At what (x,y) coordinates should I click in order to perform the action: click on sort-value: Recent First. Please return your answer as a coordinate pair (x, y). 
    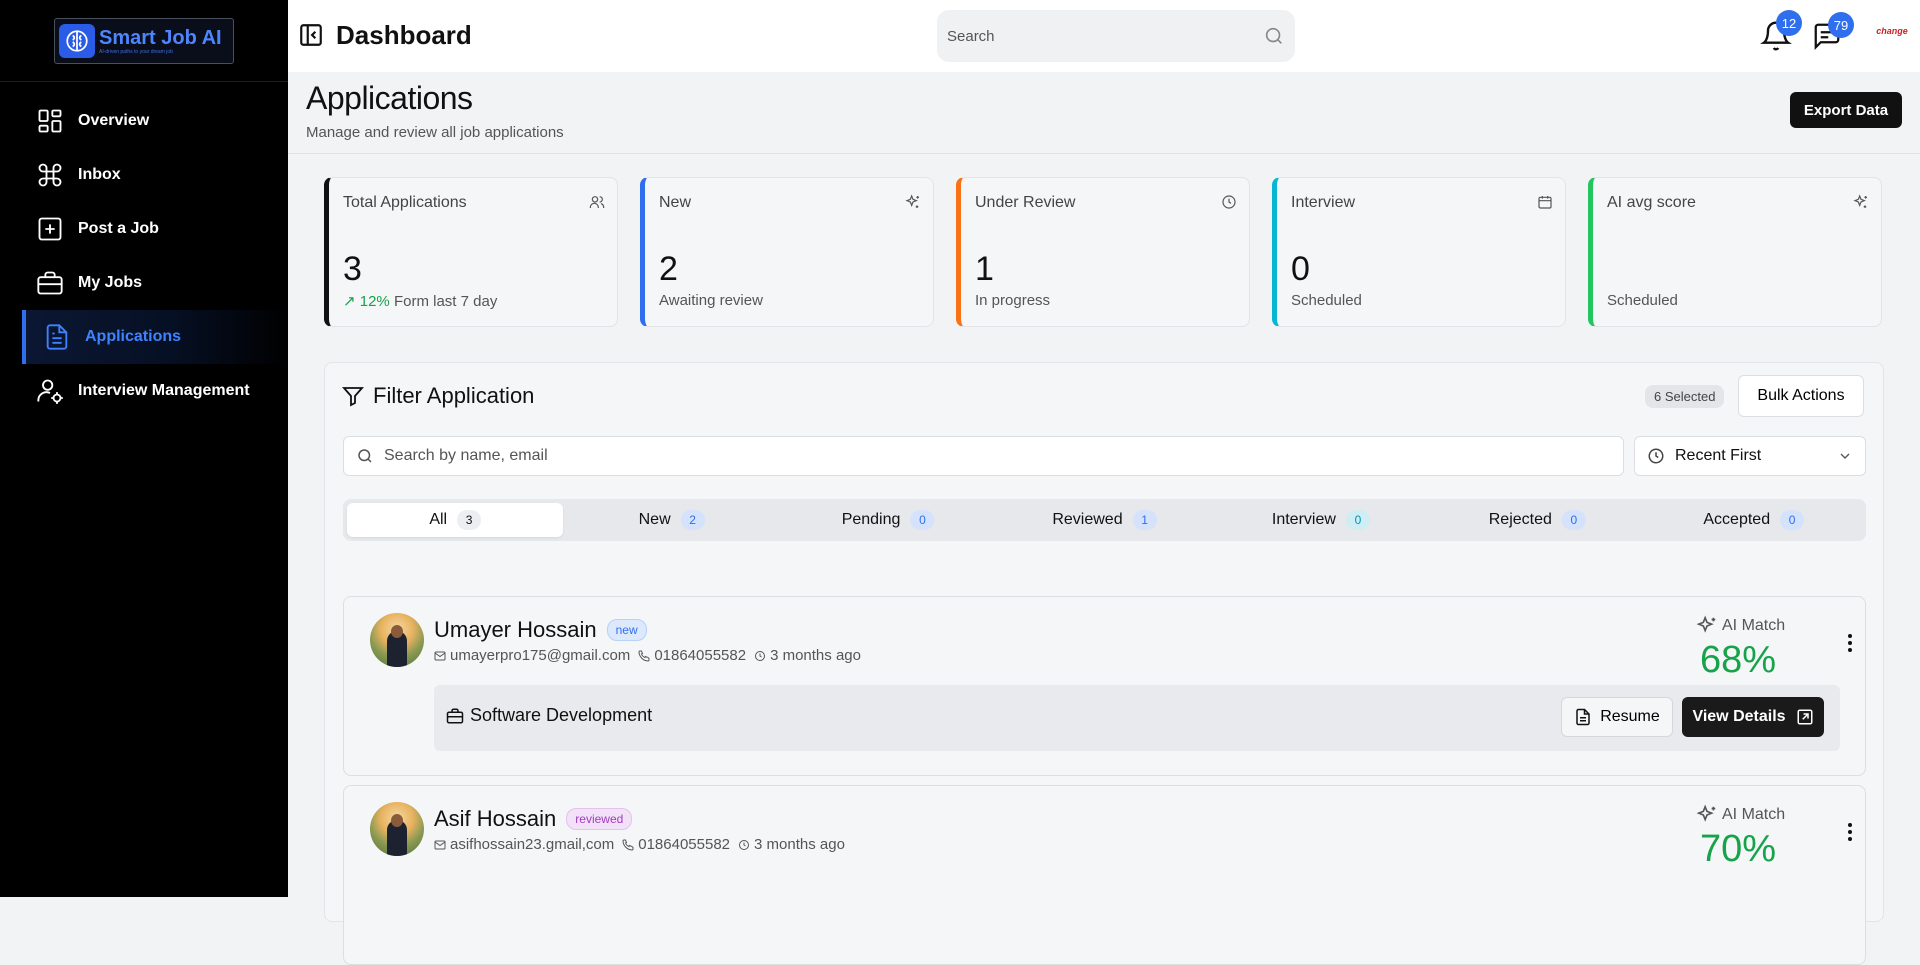
    Looking at the image, I should click on (1718, 455).